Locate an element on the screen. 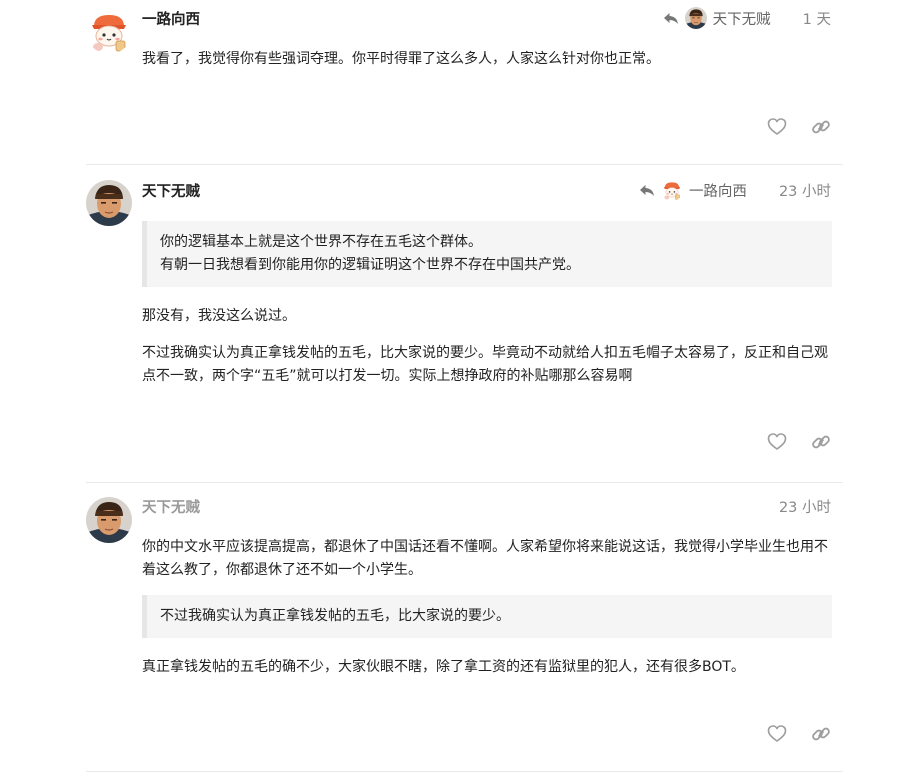 Image resolution: width=903 pixels, height=782 pixels. post-body: 我看了，我觉得你有些强词夺理。你平时得罪了这么多人，人家这么针对你也正常。 is located at coordinates (487, 59).